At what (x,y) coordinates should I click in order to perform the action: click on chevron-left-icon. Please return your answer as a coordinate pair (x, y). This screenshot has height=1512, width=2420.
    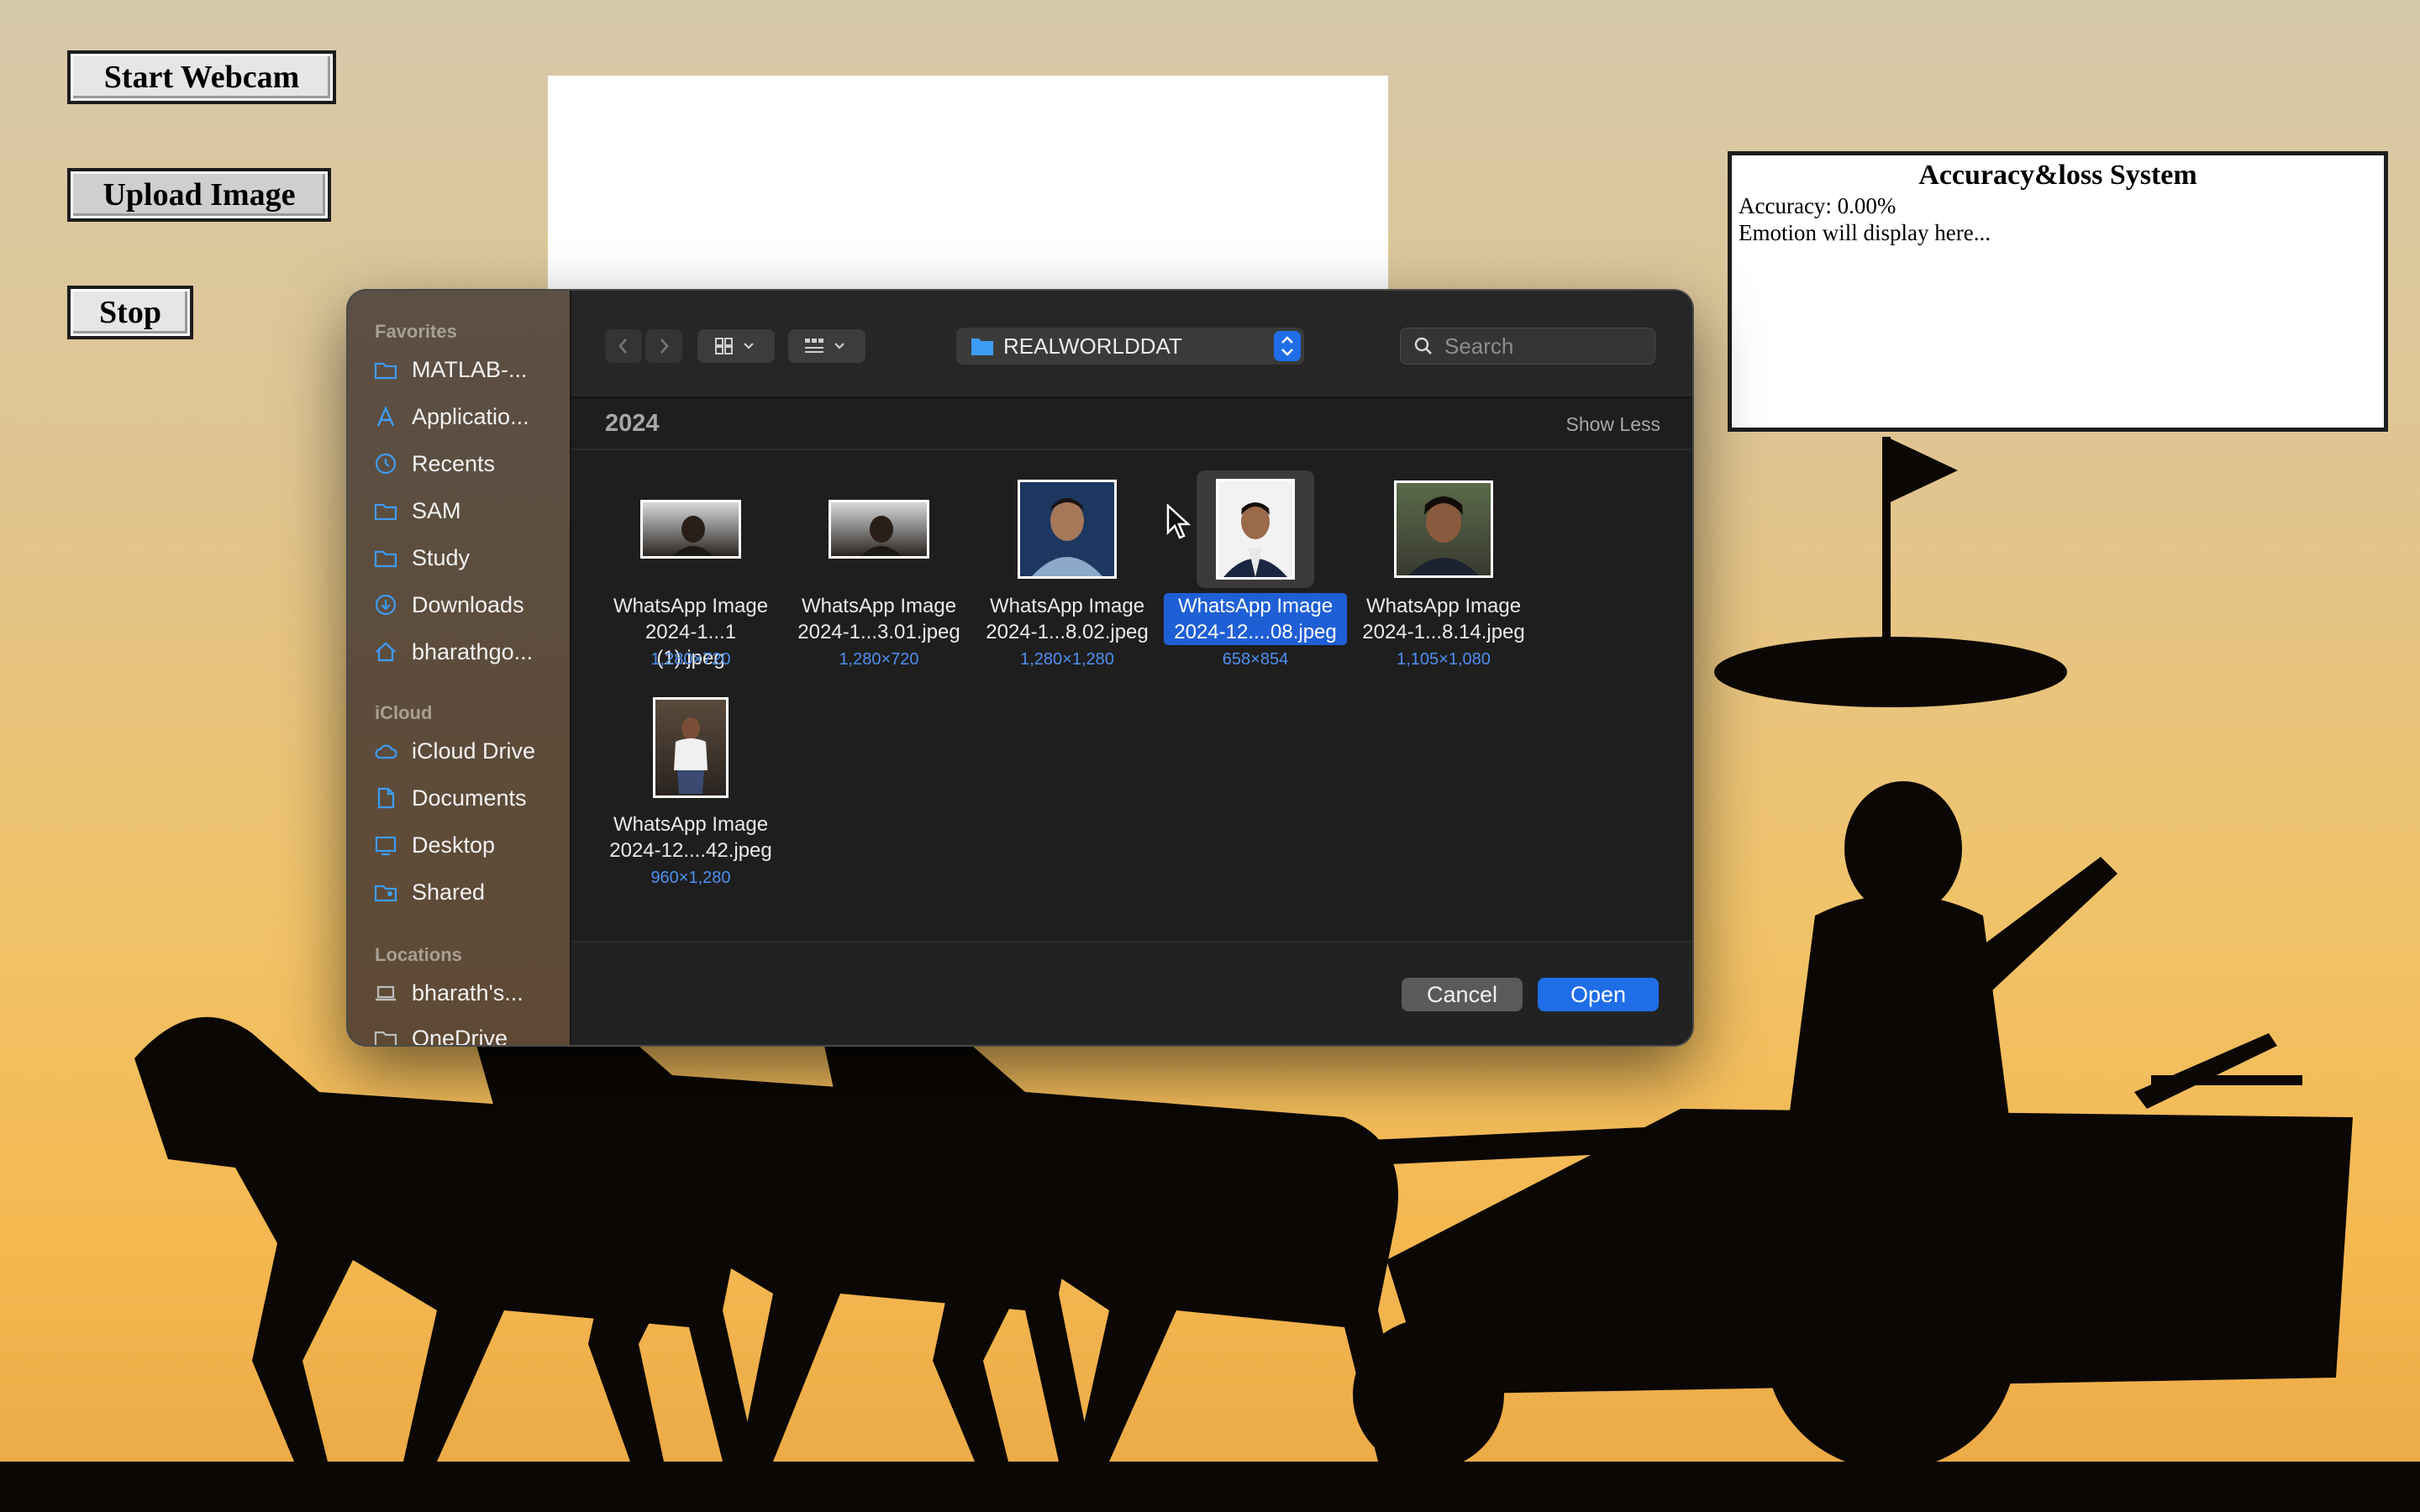
    Looking at the image, I should click on (622, 346).